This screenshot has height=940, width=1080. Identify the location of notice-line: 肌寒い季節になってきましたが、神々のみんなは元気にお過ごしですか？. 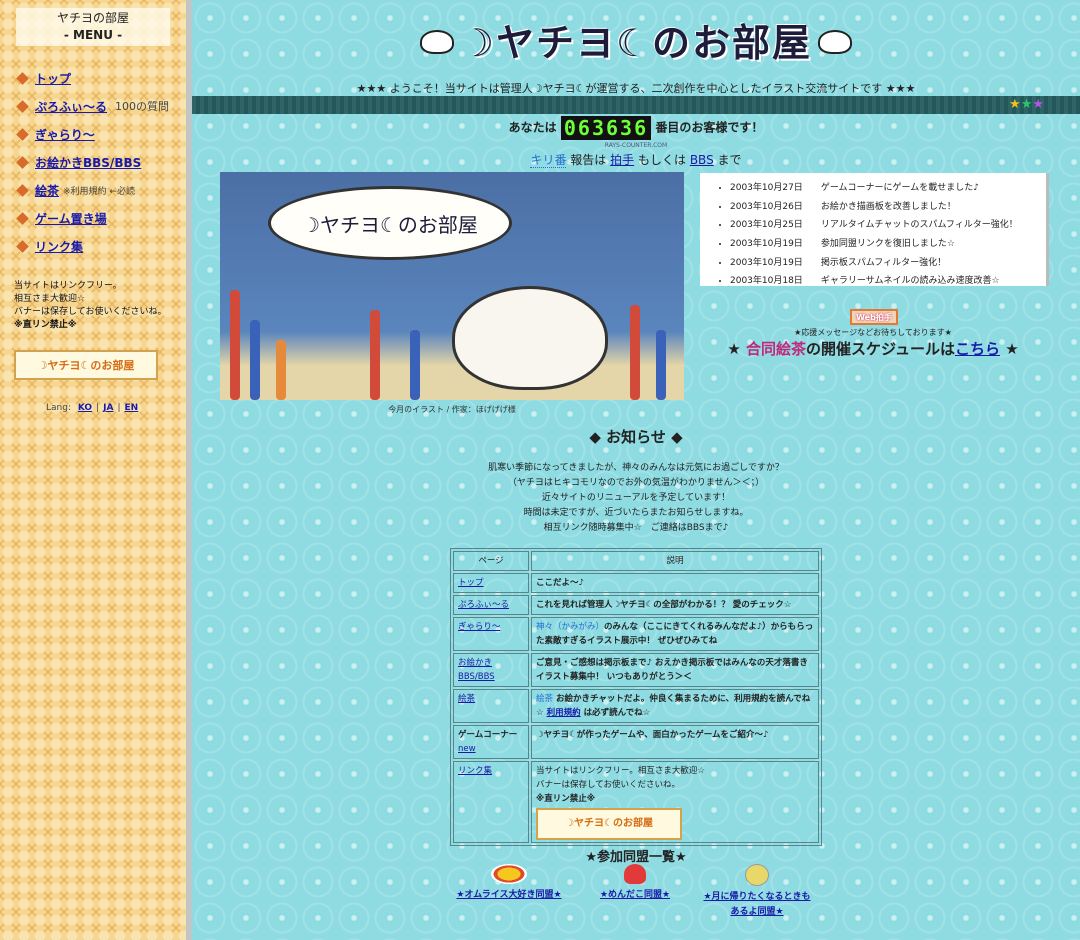
(636, 468).